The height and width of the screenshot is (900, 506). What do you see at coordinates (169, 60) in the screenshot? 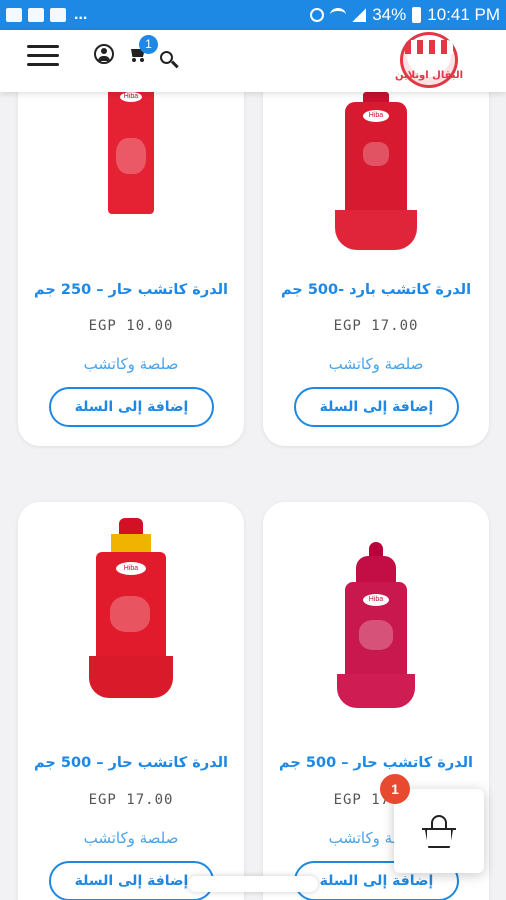
I see `search-icon` at bounding box center [169, 60].